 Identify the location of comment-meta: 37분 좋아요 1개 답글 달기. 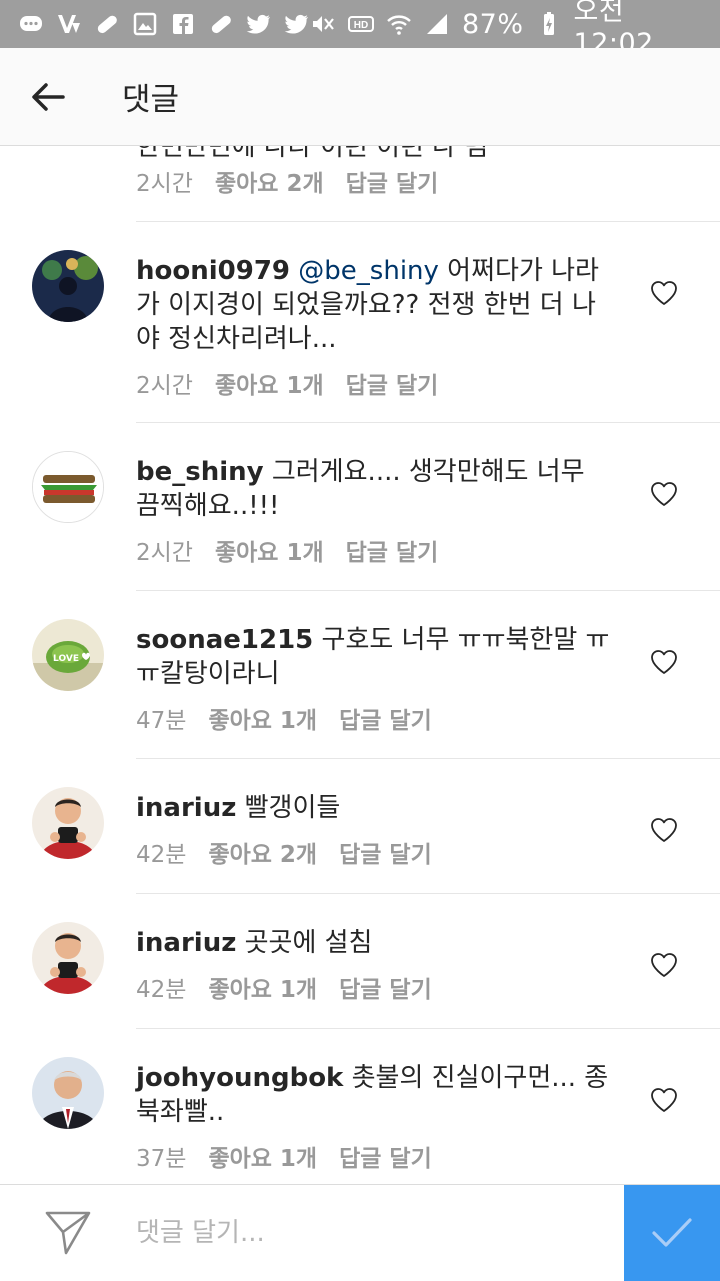
(284, 1156).